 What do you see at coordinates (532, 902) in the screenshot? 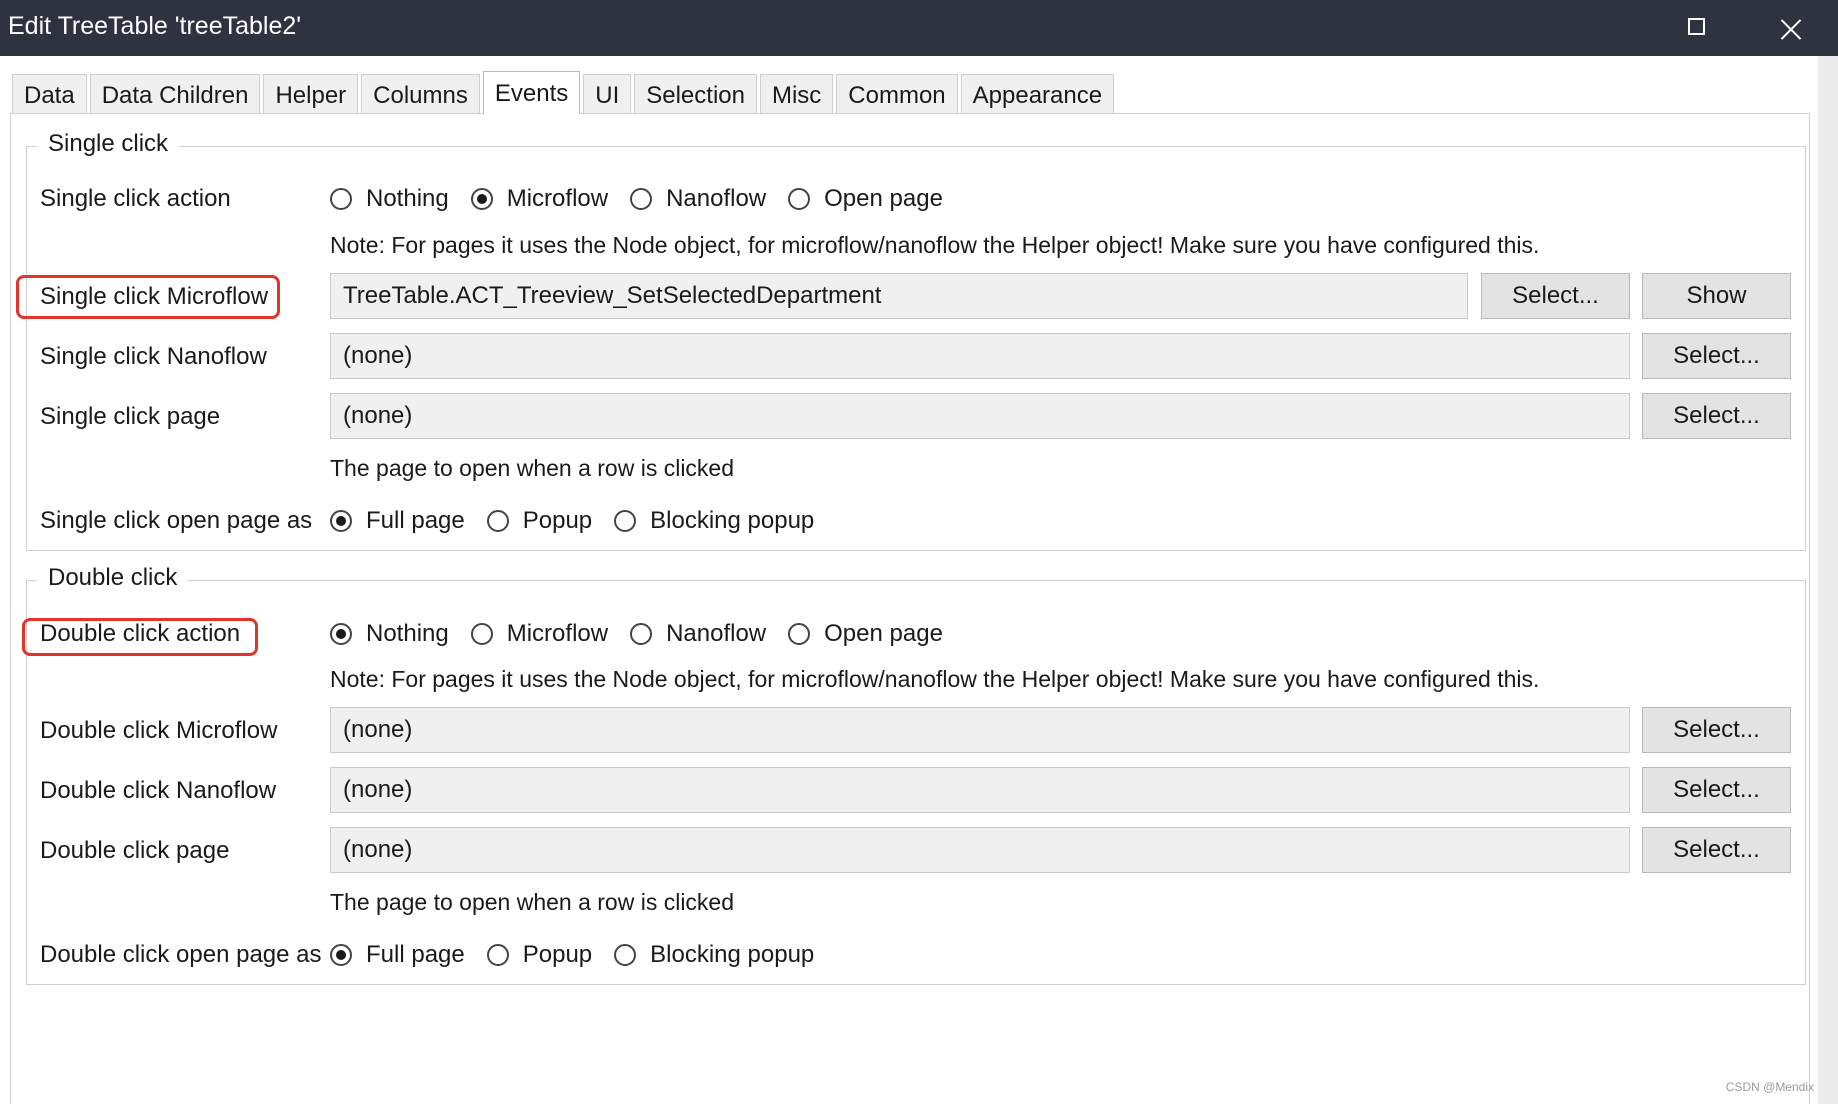
I see `double-click-page-hint: The page to open when a row is clicked` at bounding box center [532, 902].